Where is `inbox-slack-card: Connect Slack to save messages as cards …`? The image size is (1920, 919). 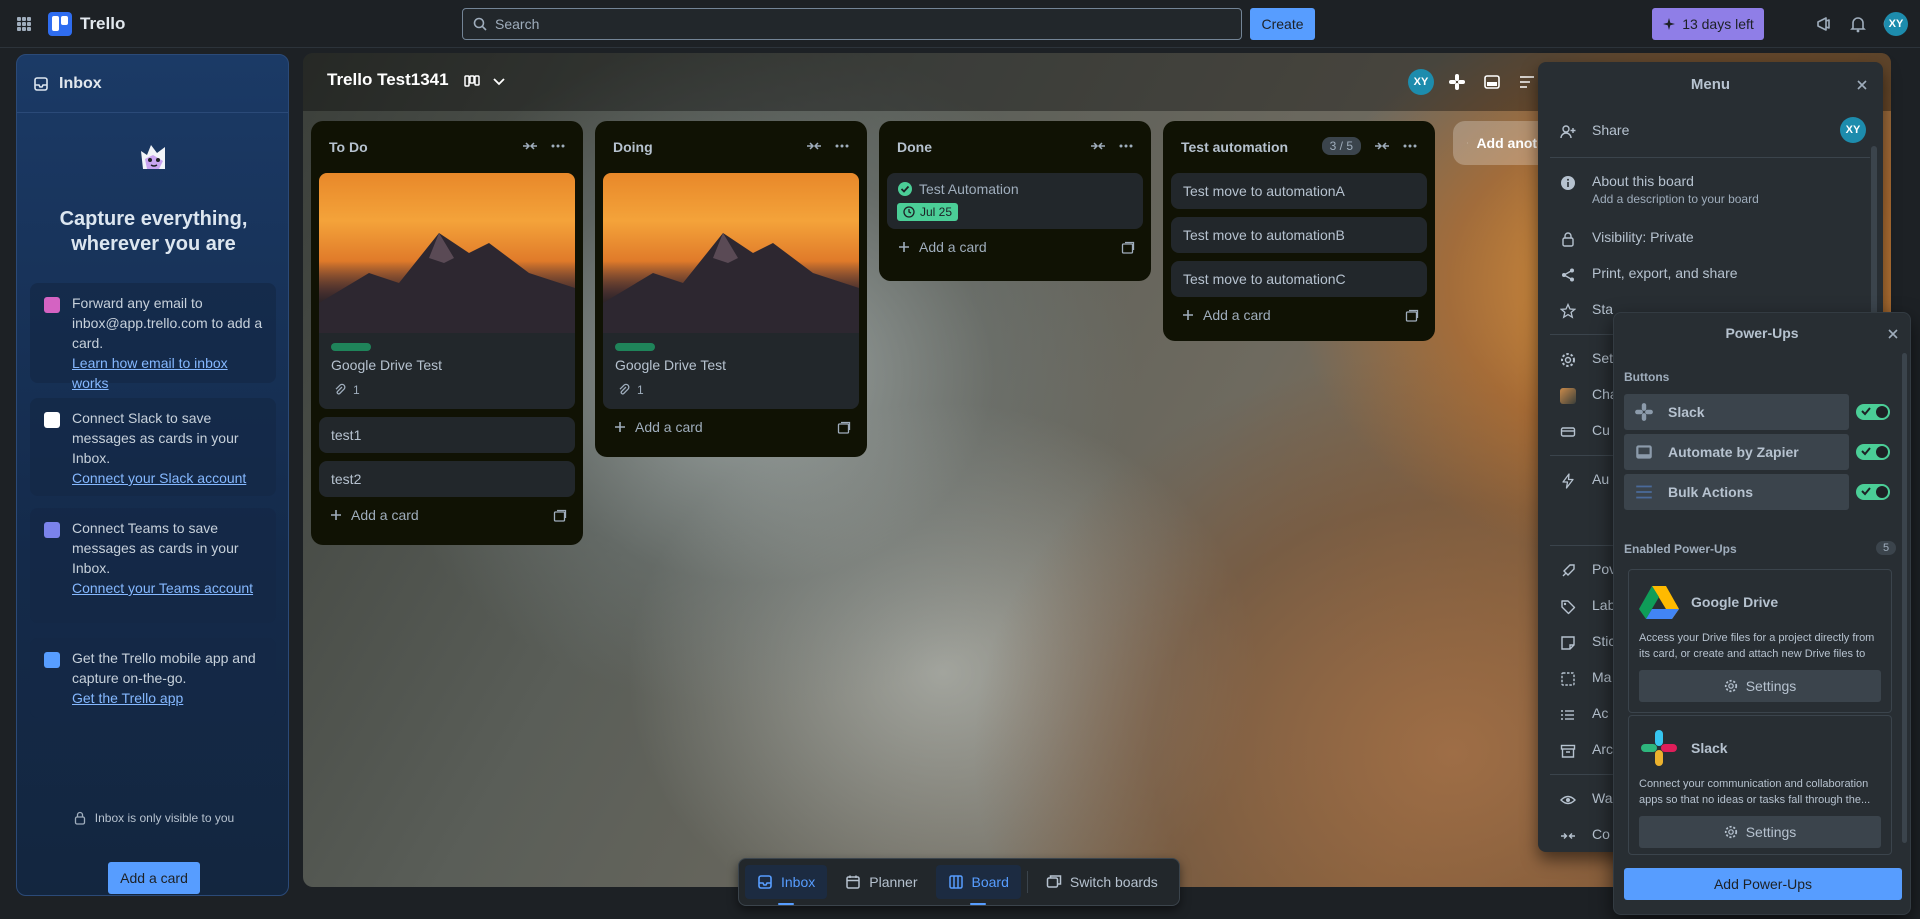 inbox-slack-card: Connect Slack to save messages as cards … is located at coordinates (153, 447).